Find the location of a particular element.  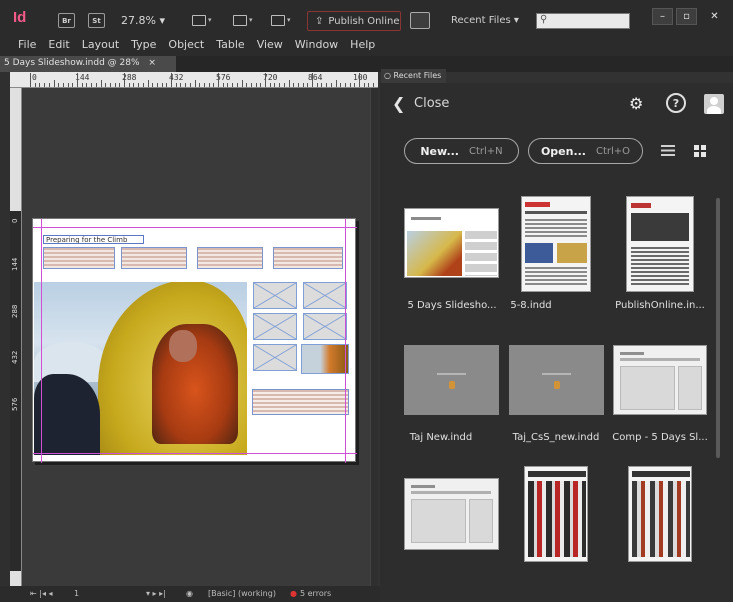

stock-button: St is located at coordinates (96, 20).